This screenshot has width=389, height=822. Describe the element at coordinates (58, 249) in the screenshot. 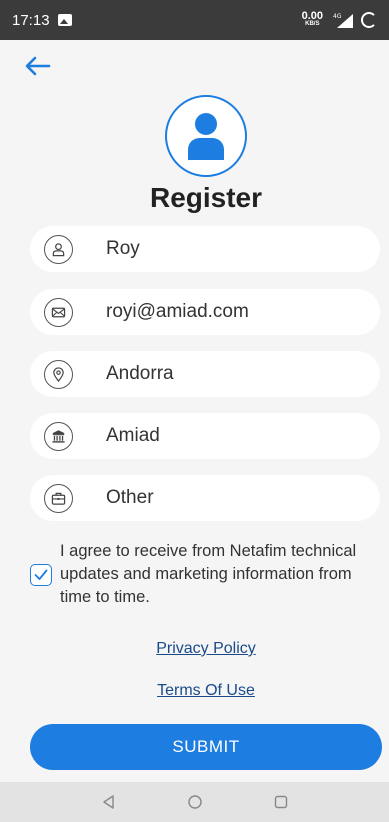

I see `person-icon` at that location.